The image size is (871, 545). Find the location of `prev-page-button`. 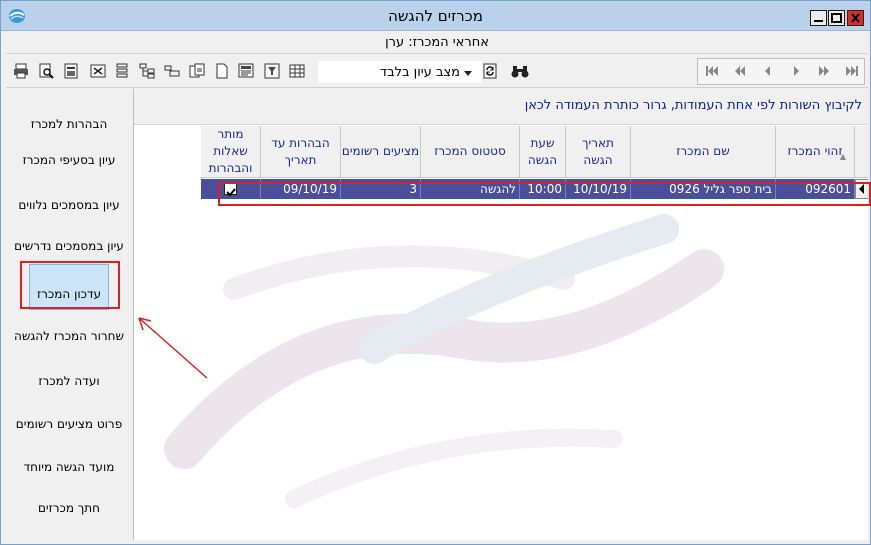

prev-page-button is located at coordinates (740, 71).